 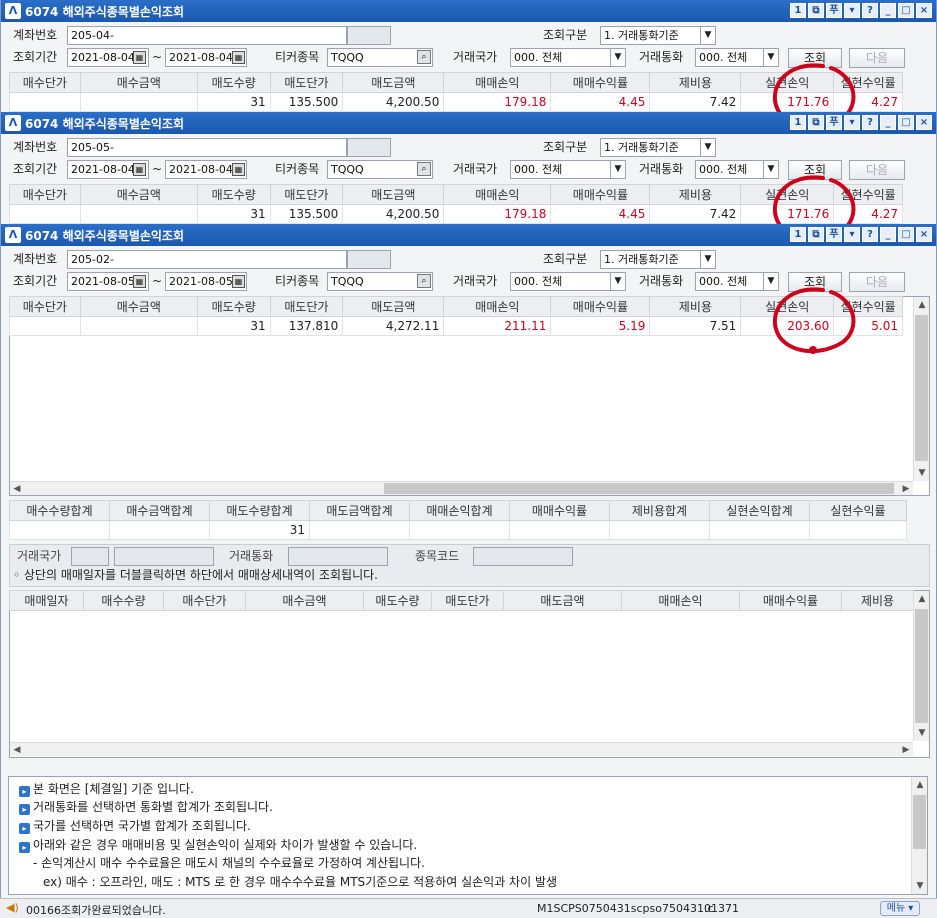 What do you see at coordinates (461, 749) in the screenshot?
I see `detail-grid-hscrollbar: ◀ ▶` at bounding box center [461, 749].